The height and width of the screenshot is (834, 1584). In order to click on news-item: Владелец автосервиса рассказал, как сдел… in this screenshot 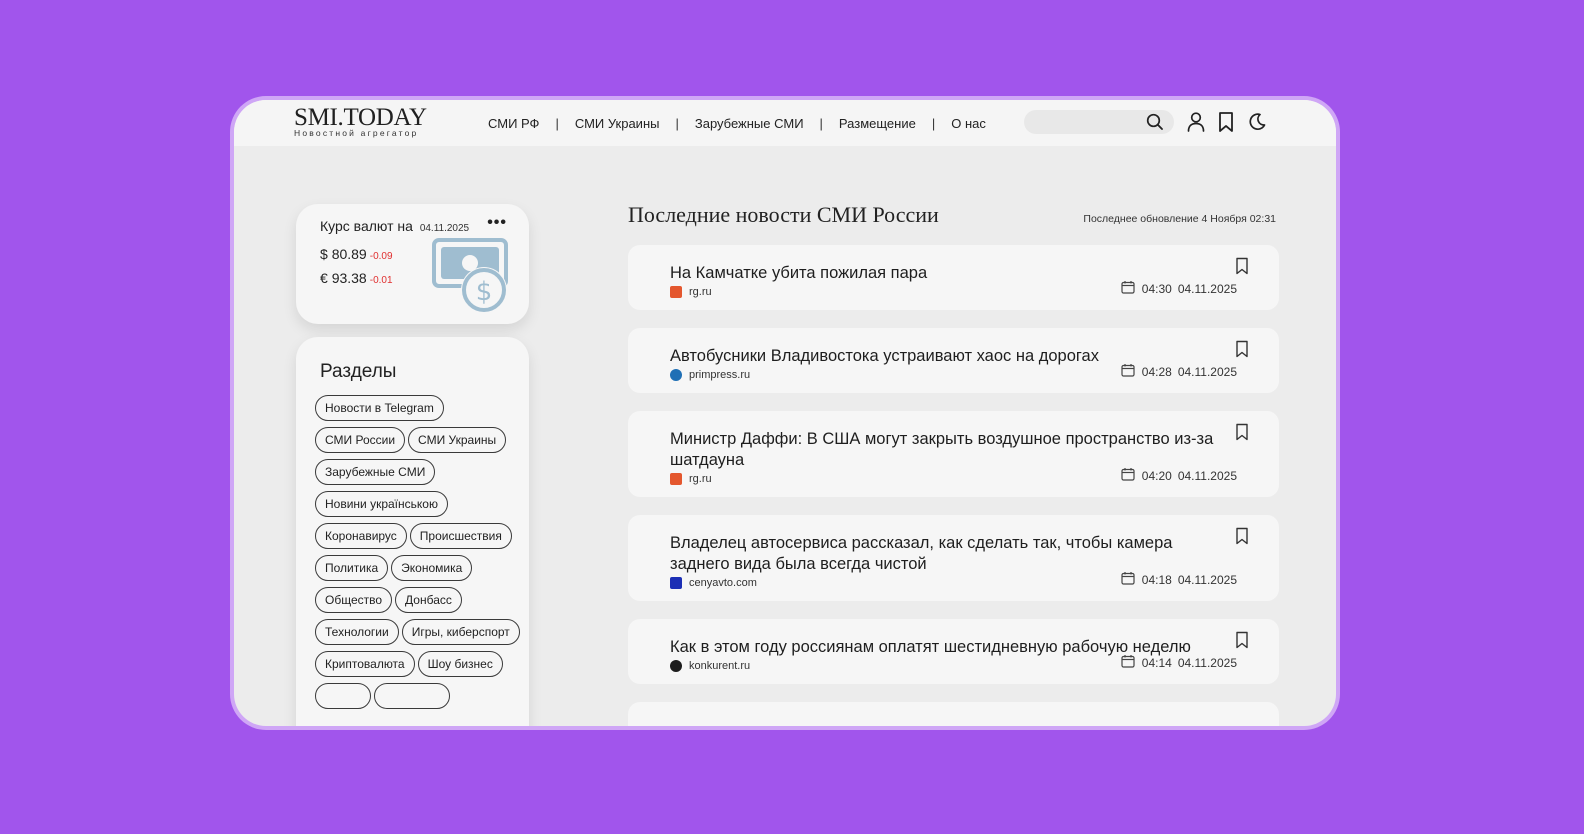, I will do `click(953, 558)`.